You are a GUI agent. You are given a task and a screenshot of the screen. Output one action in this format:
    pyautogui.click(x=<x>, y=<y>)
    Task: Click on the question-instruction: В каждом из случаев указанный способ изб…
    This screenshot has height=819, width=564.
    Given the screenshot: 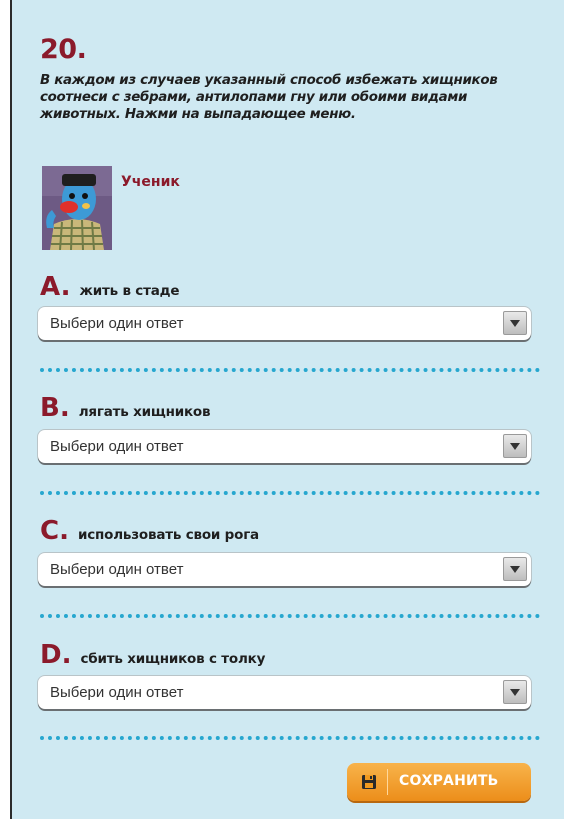 What is the action you would take?
    pyautogui.click(x=269, y=97)
    